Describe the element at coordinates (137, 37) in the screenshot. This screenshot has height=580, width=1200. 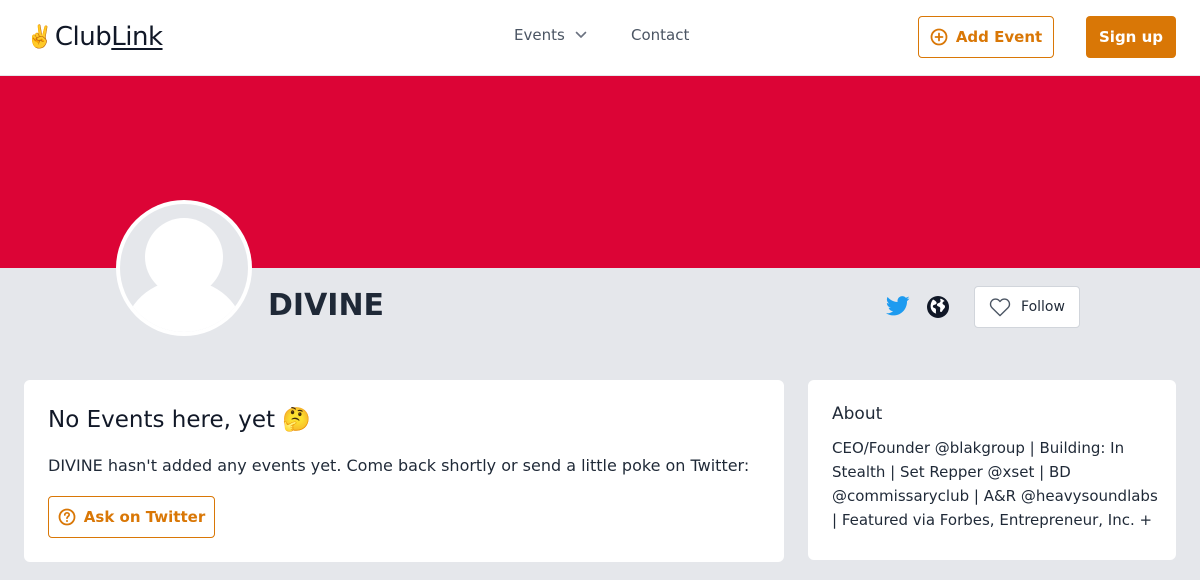
I see `logo-text-link: Link` at that location.